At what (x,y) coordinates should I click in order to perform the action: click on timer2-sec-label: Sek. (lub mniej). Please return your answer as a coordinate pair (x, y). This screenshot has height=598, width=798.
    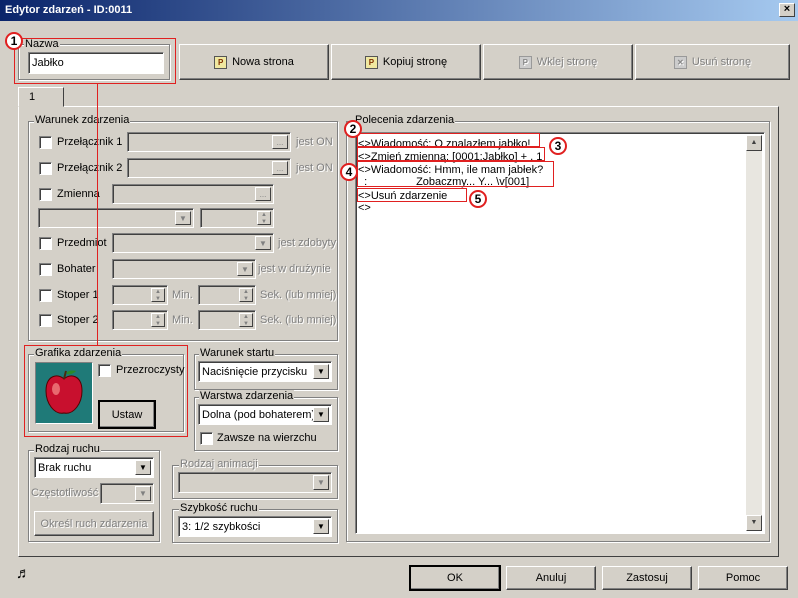
    Looking at the image, I should click on (298, 320).